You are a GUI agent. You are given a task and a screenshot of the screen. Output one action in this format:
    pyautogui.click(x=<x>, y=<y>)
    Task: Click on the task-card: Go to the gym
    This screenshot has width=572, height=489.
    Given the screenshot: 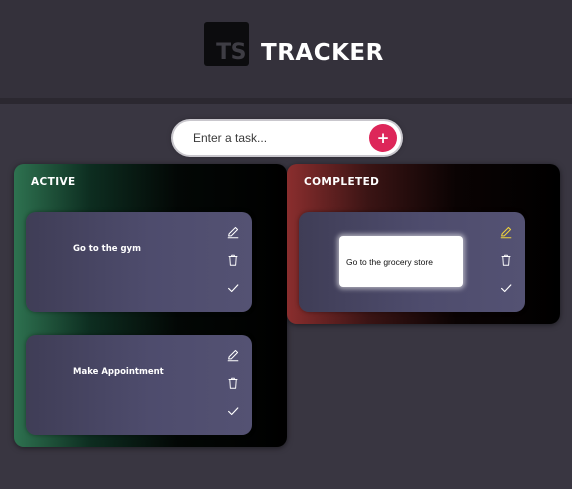 What is the action you would take?
    pyautogui.click(x=139, y=262)
    